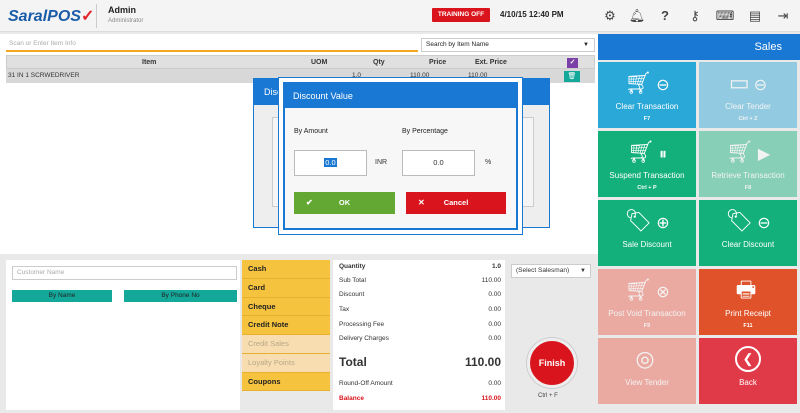 This screenshot has height=413, width=800. What do you see at coordinates (420, 338) in the screenshot?
I see `summary-delivery: Delivery Charges 0.00` at bounding box center [420, 338].